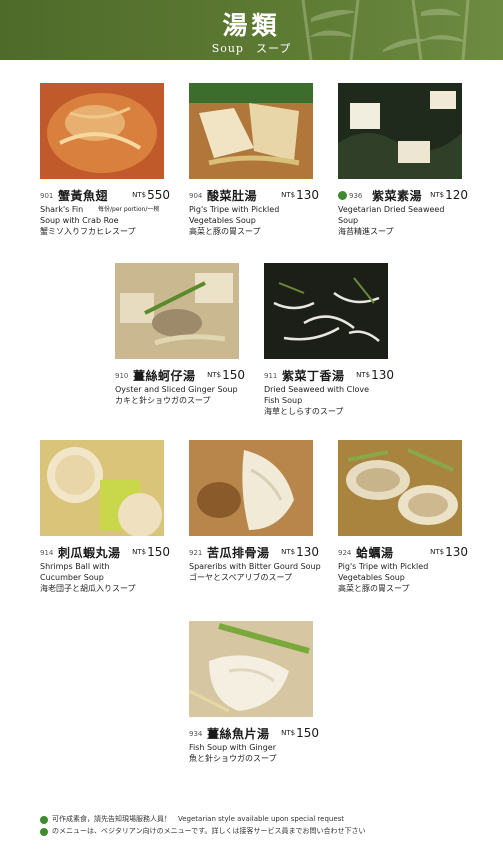  I want to click on menu-header: 湯類 Soup スープ, so click(251, 30).